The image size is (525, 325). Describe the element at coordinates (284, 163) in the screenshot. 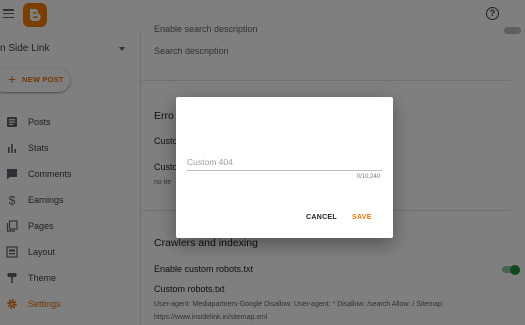

I see `custom-404-input` at that location.